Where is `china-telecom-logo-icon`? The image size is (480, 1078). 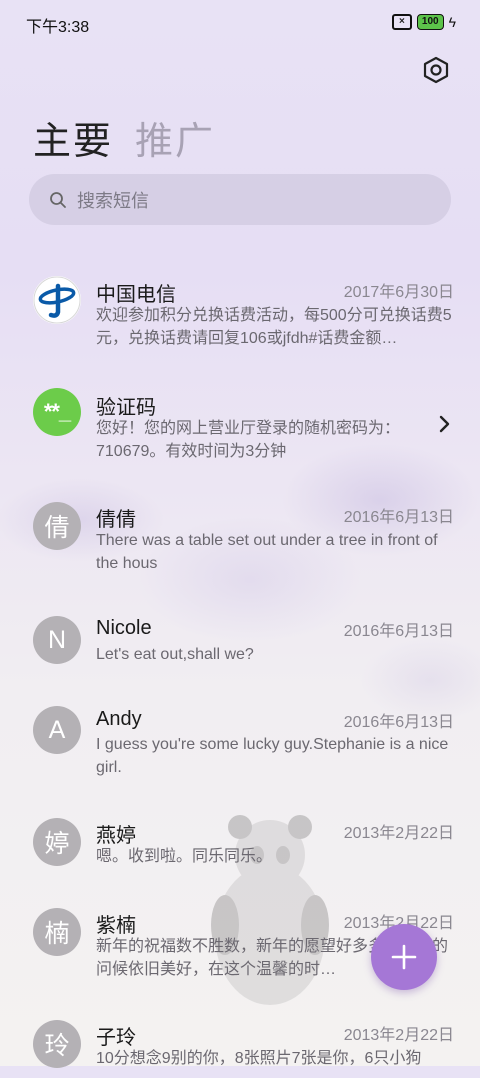
china-telecom-logo-icon is located at coordinates (57, 300).